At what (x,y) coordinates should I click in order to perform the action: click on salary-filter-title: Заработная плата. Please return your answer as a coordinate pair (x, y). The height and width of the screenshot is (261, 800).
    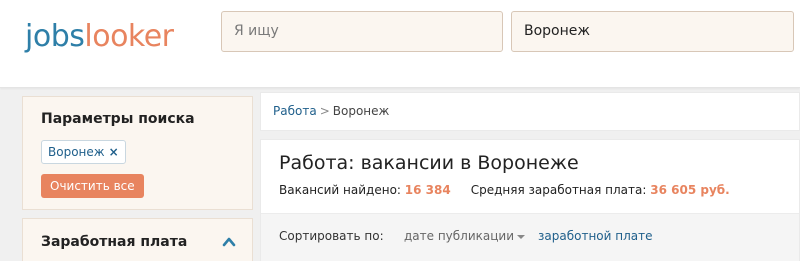
    Looking at the image, I should click on (114, 242).